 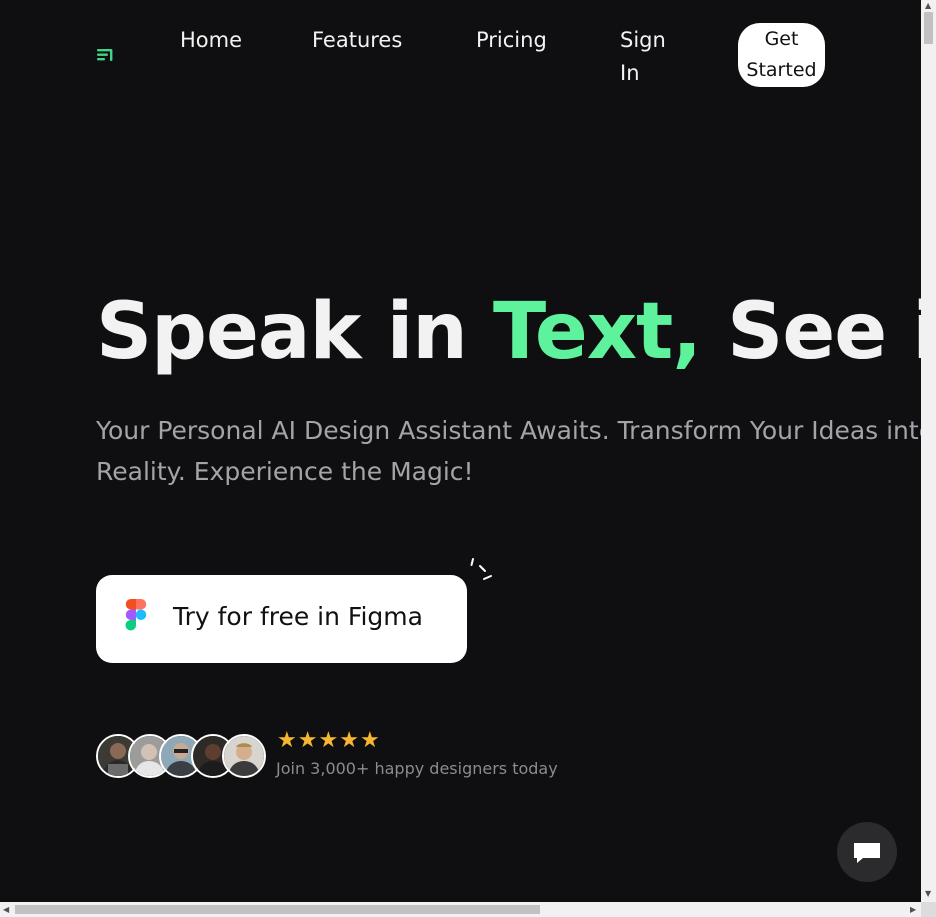 What do you see at coordinates (136, 615) in the screenshot?
I see `figma-icon` at bounding box center [136, 615].